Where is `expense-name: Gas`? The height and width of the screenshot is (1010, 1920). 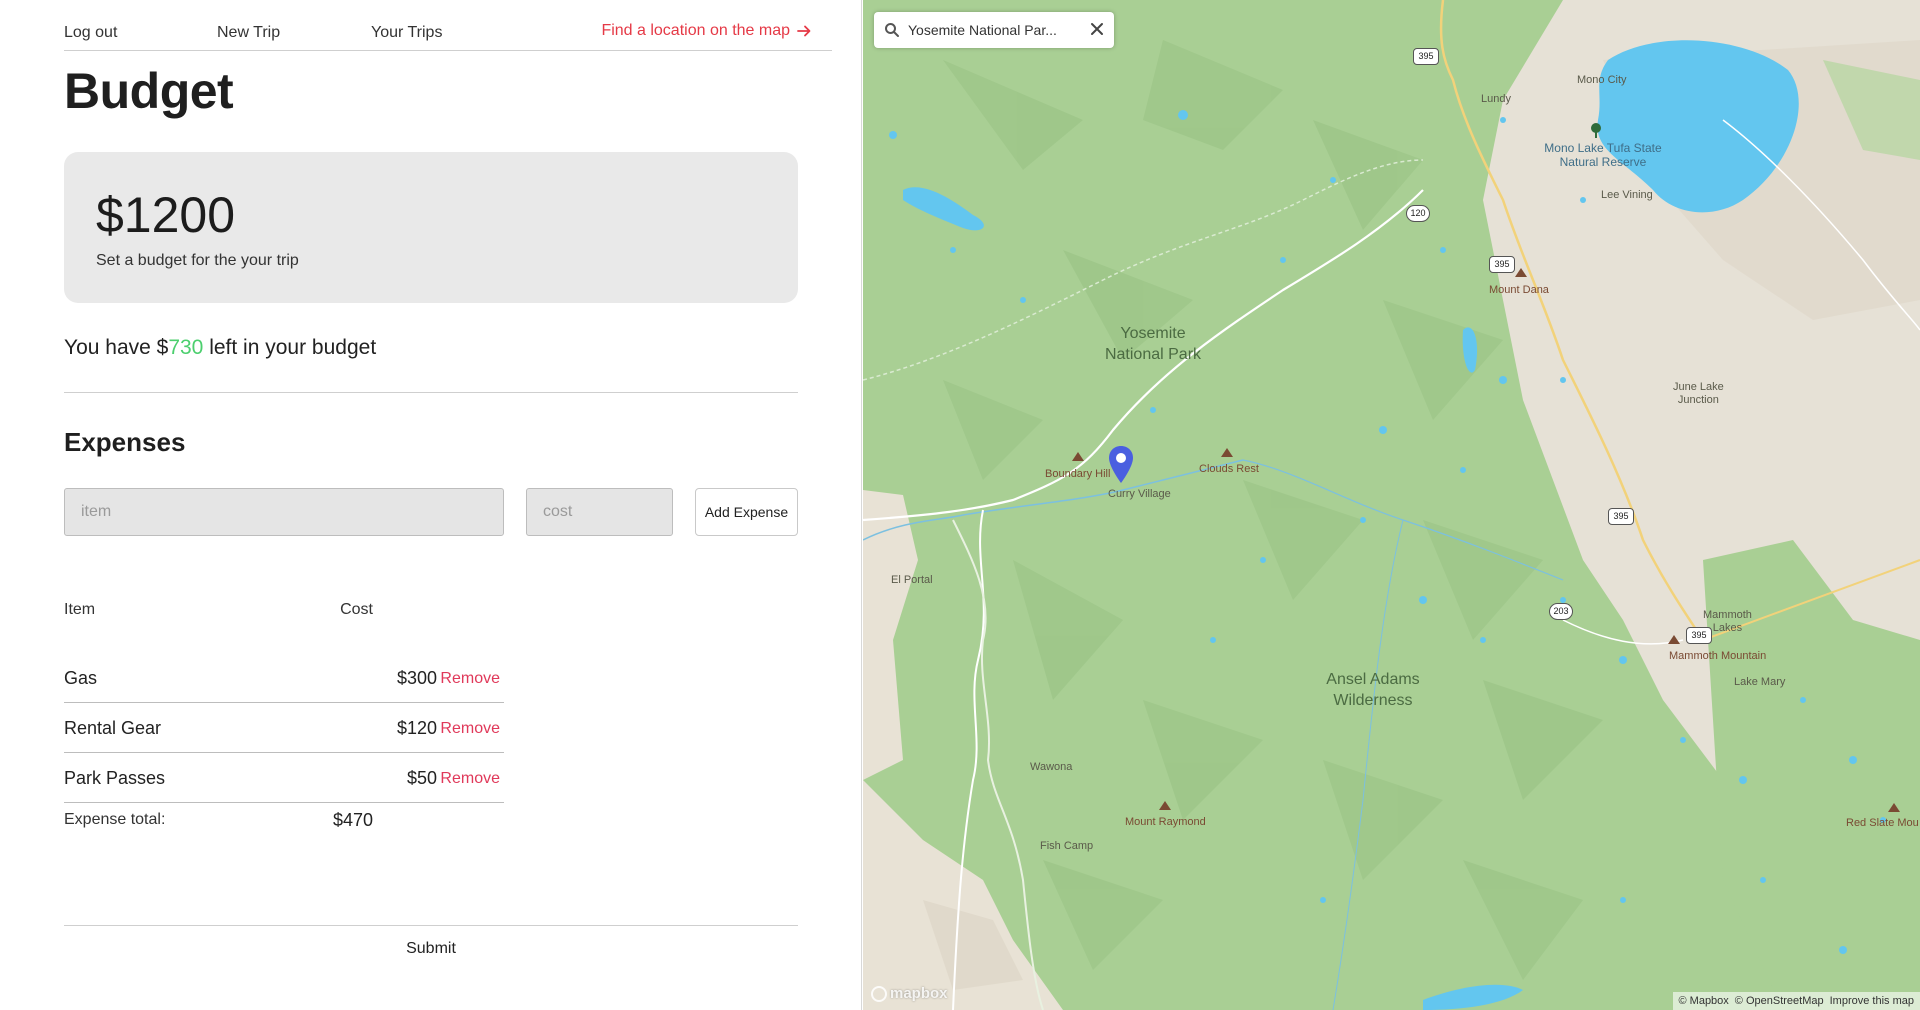
expense-name: Gas is located at coordinates (81, 678).